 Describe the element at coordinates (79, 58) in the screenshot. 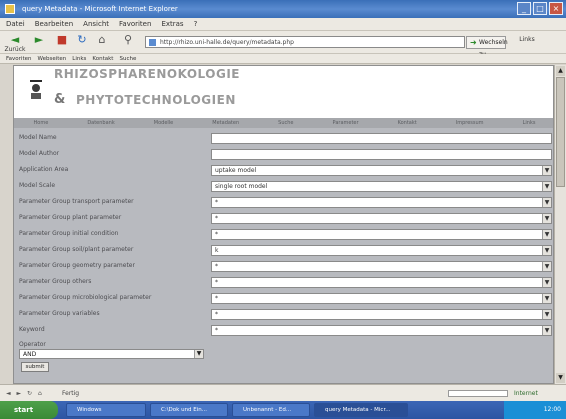

I see `link-item: Links` at that location.